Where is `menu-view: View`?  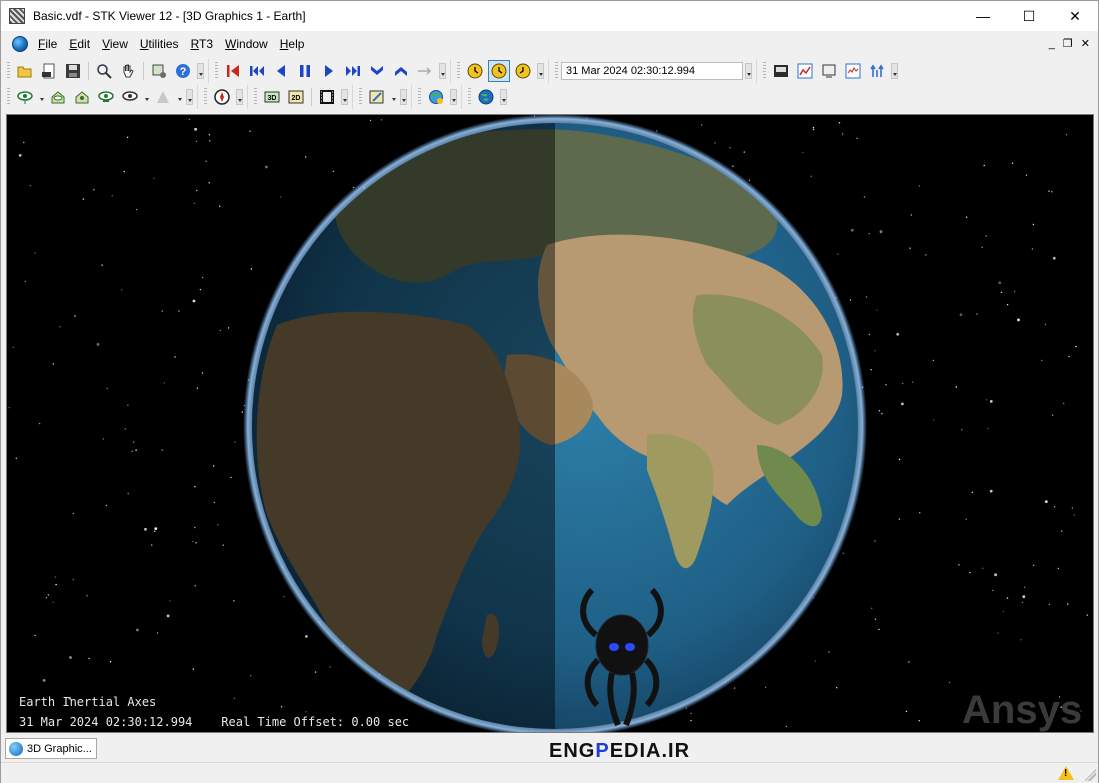 menu-view: View is located at coordinates (115, 44).